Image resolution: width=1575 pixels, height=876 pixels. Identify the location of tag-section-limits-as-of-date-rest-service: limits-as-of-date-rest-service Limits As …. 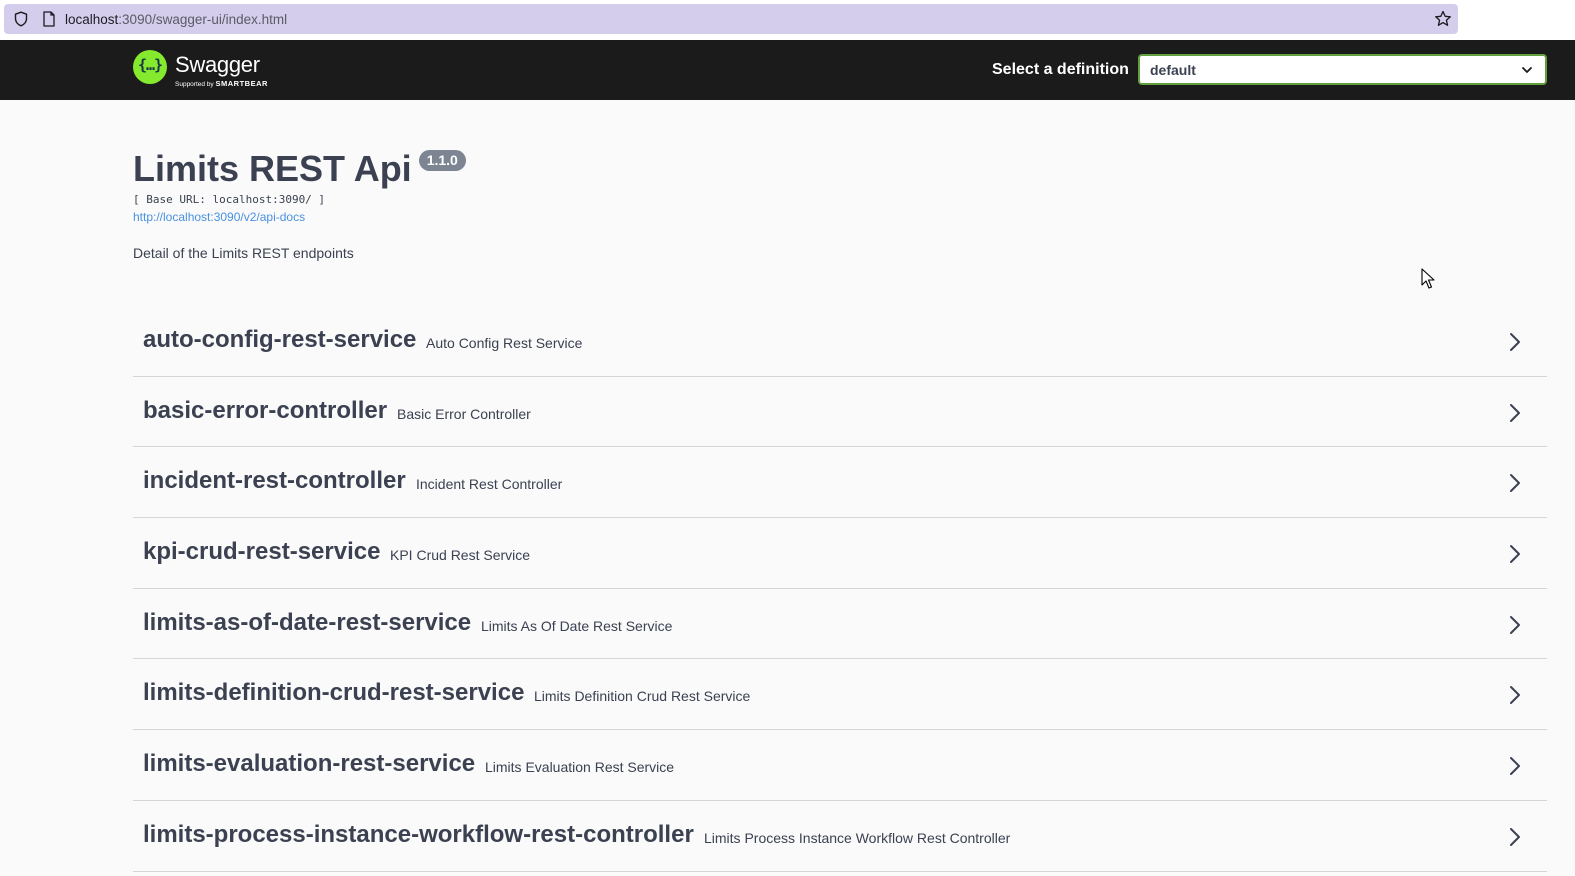
(840, 624).